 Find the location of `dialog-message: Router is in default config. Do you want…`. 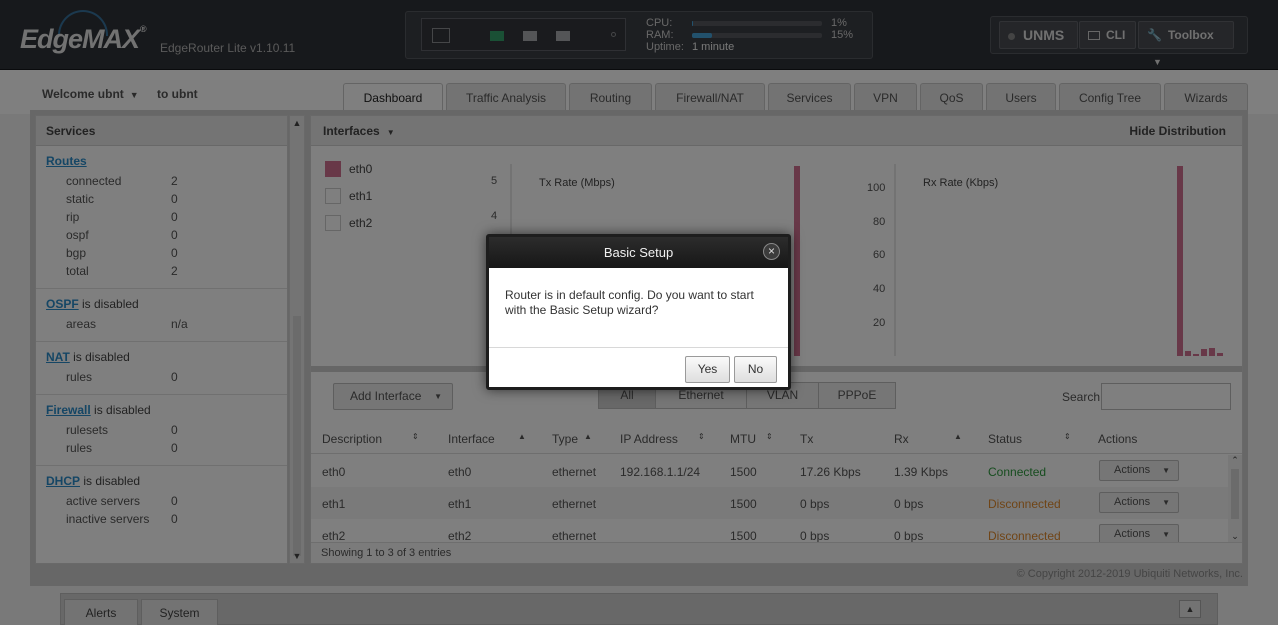

dialog-message: Router is in default config. Do you want… is located at coordinates (638, 308).